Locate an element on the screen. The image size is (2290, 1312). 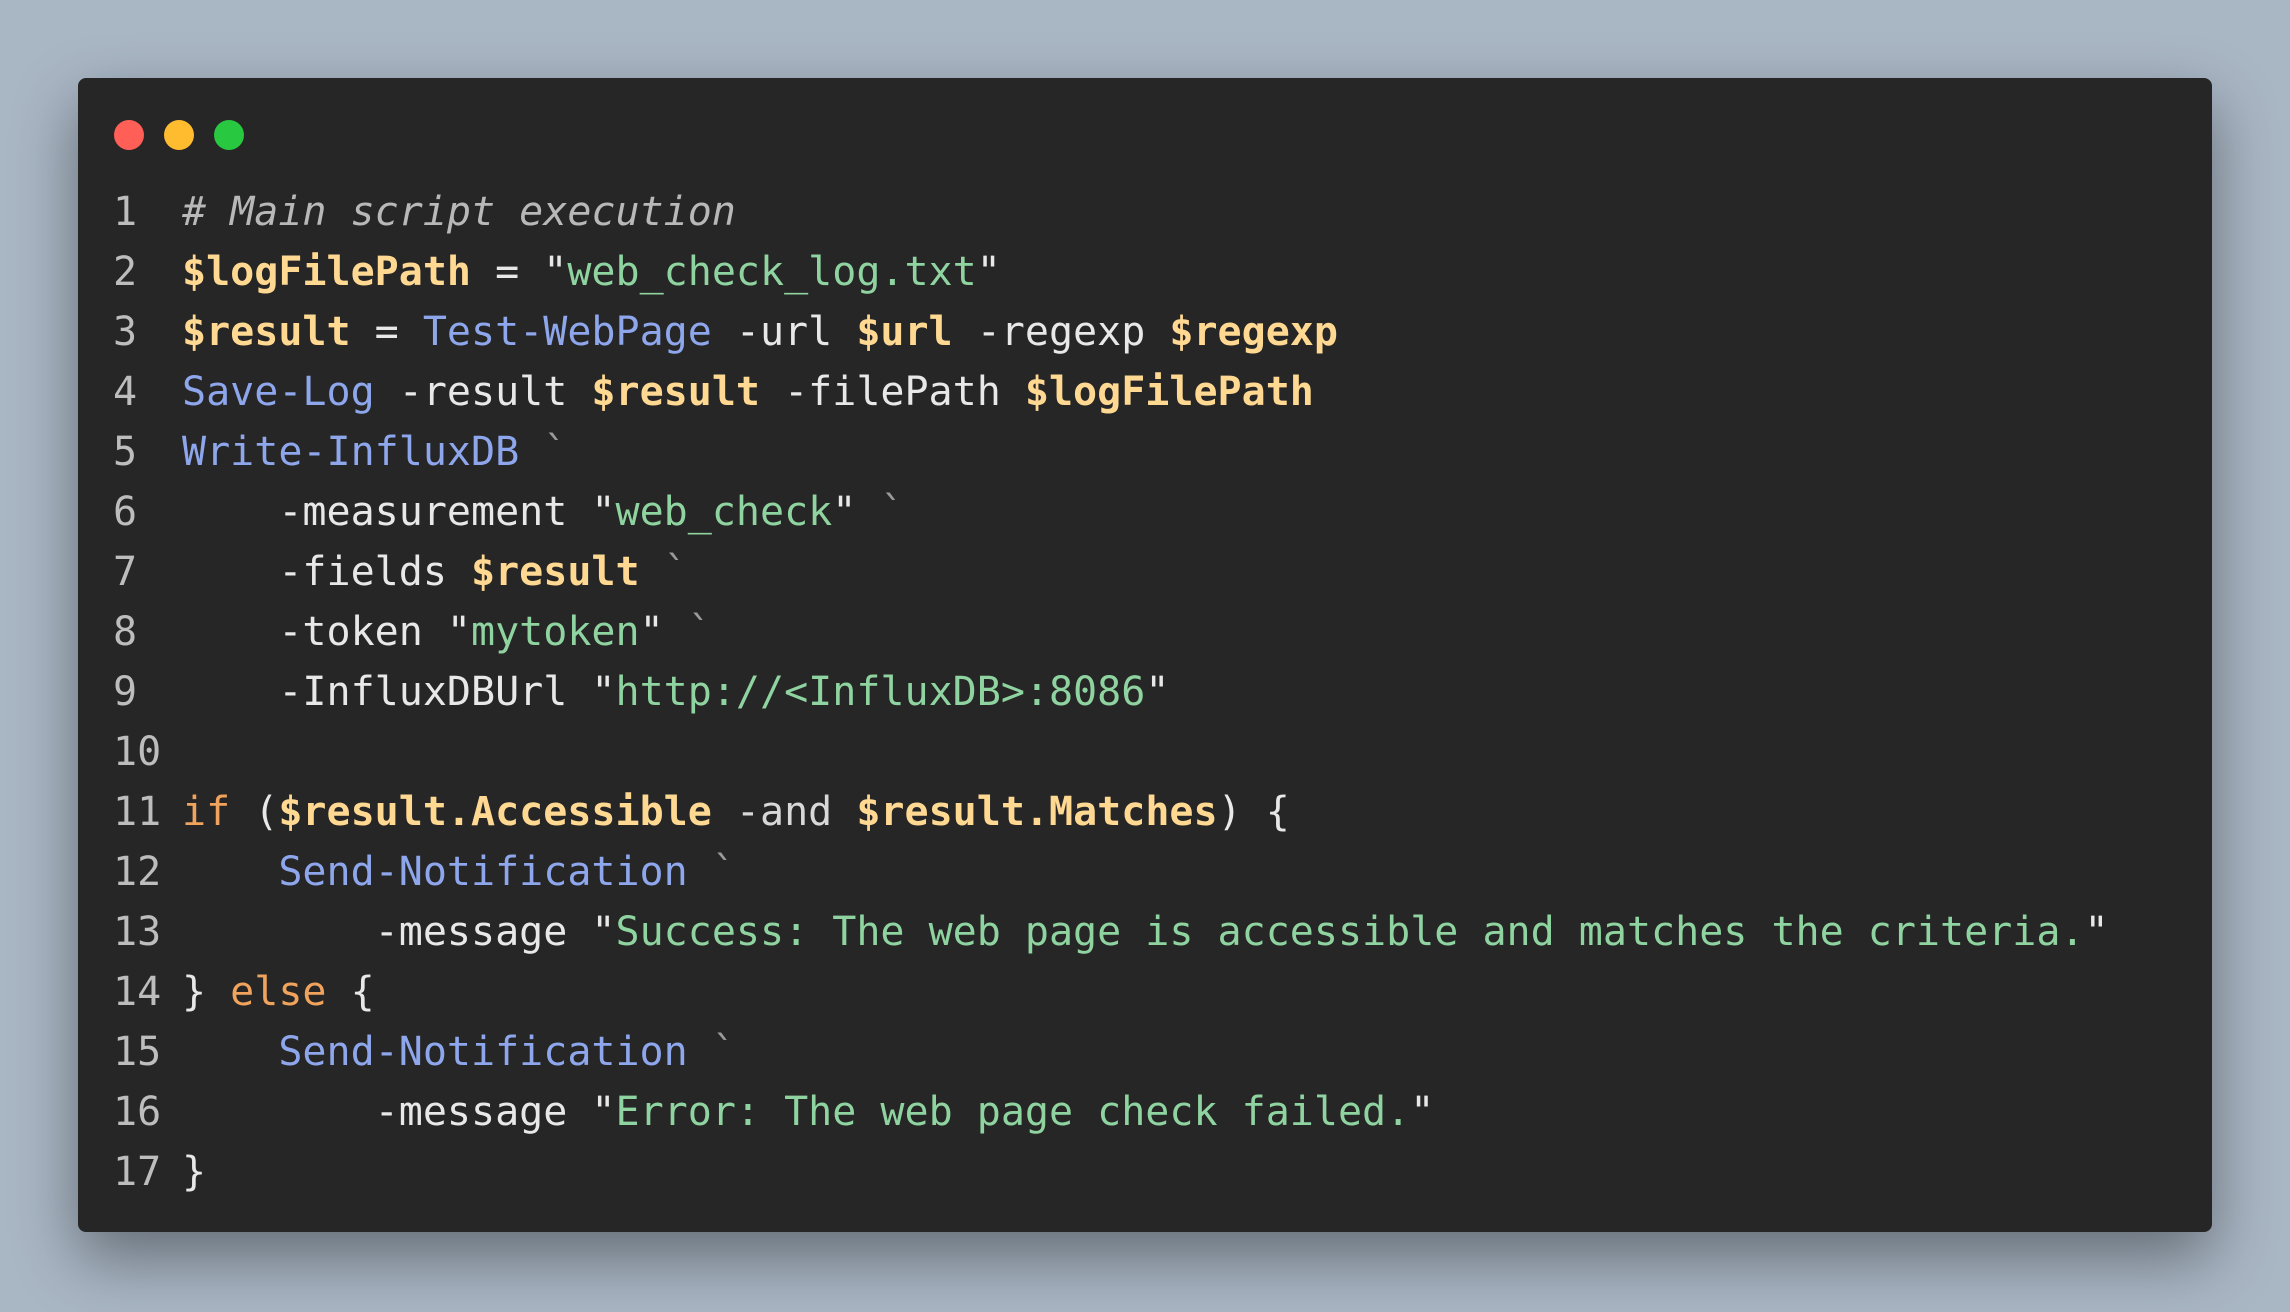
code-token: -measurement is located at coordinates (387, 512).